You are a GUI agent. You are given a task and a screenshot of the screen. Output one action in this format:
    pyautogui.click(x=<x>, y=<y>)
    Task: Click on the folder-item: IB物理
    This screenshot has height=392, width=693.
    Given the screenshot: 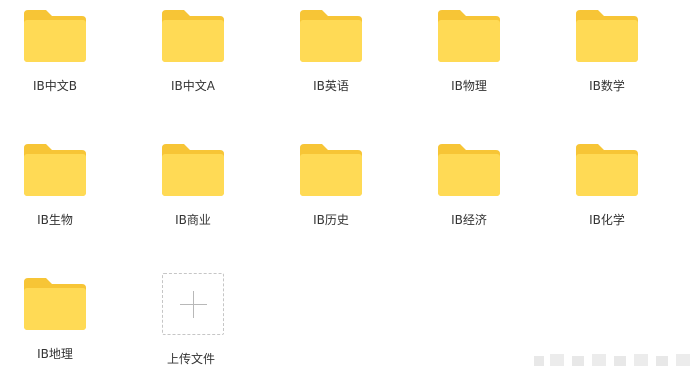 What is the action you would take?
    pyautogui.click(x=469, y=57)
    